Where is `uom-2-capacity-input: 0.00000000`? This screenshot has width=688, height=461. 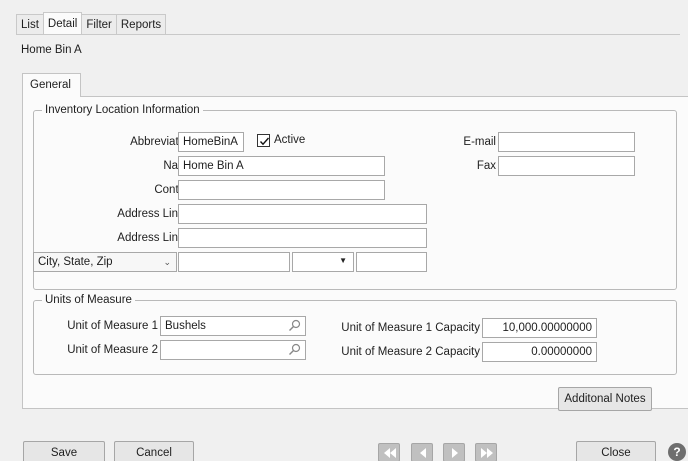 uom-2-capacity-input: 0.00000000 is located at coordinates (539, 352).